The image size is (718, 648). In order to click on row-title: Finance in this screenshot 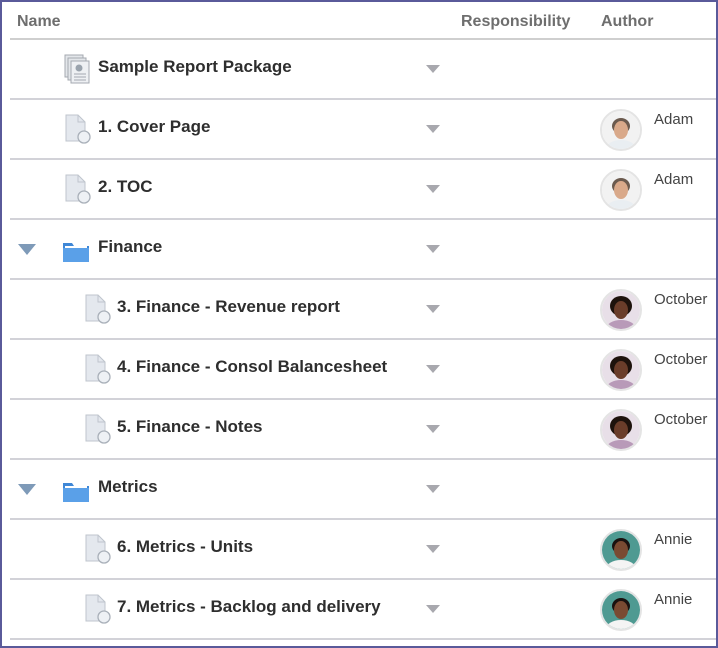, I will do `click(130, 247)`.